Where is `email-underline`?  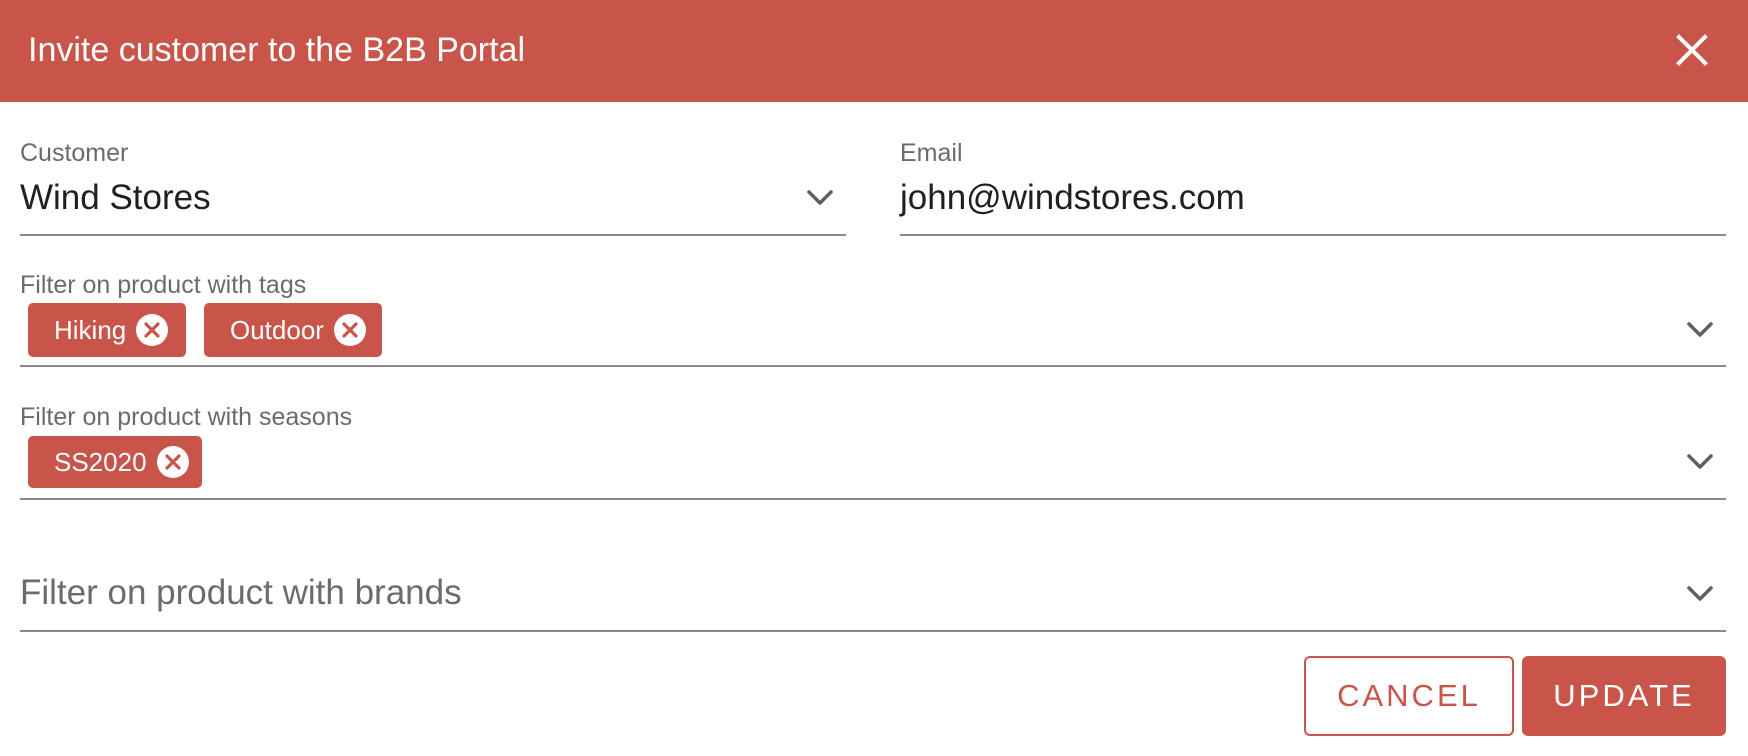
email-underline is located at coordinates (1313, 235).